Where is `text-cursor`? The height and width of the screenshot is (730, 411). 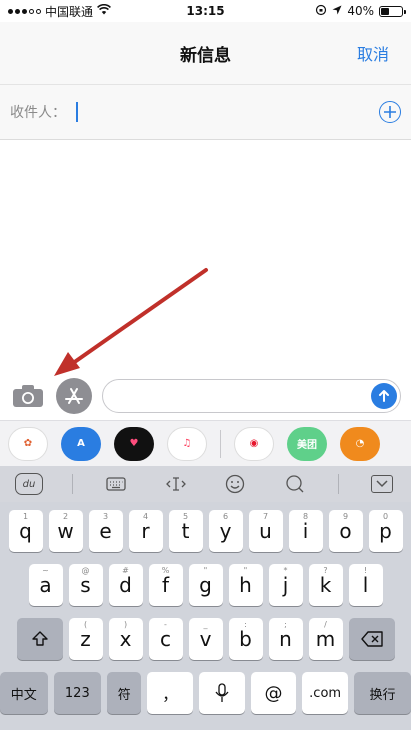
text-cursor is located at coordinates (77, 112).